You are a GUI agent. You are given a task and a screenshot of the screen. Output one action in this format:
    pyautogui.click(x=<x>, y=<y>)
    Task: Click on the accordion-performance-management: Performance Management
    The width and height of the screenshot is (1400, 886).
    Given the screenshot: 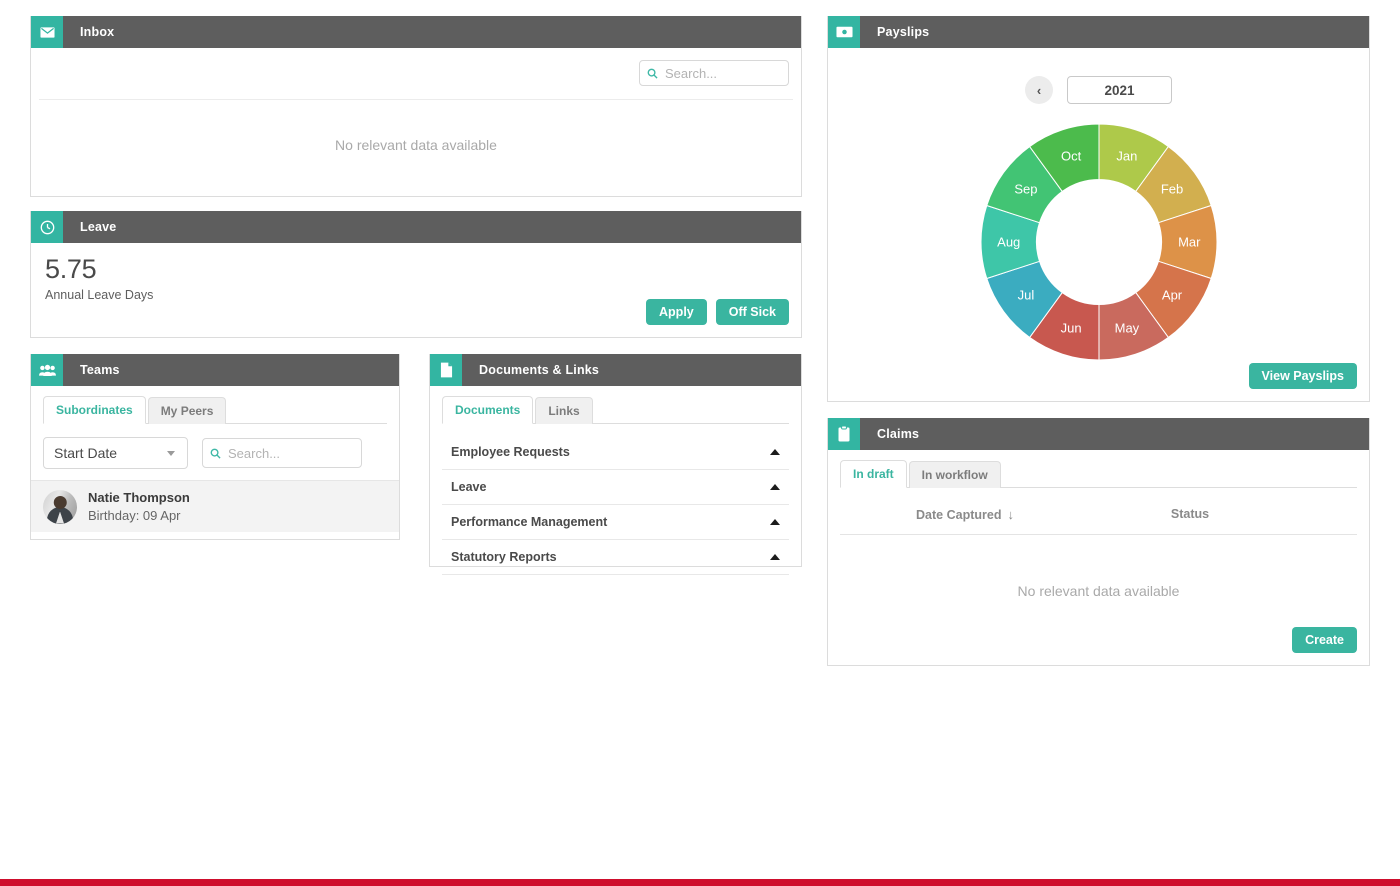 What is the action you would take?
    pyautogui.click(x=615, y=522)
    